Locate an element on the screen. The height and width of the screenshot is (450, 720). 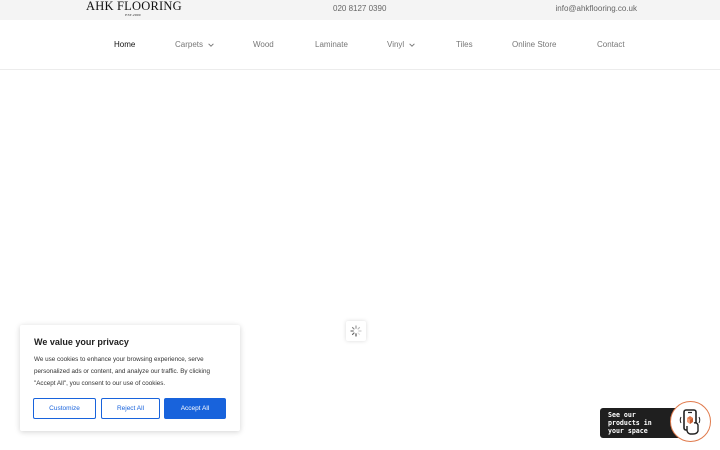
nav-item-vinyl: Vinyl is located at coordinates (401, 44).